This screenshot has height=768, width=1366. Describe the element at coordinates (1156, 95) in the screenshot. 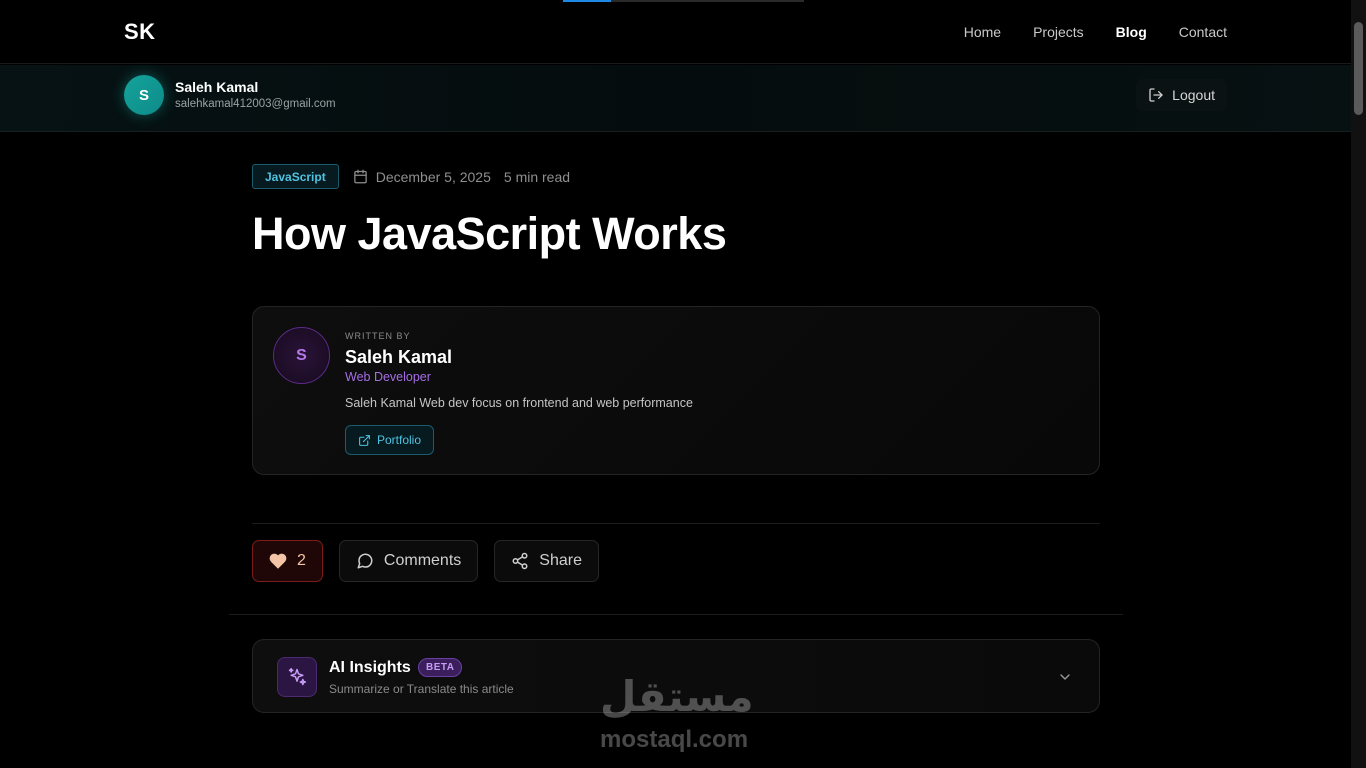

I see `logout-icon` at that location.